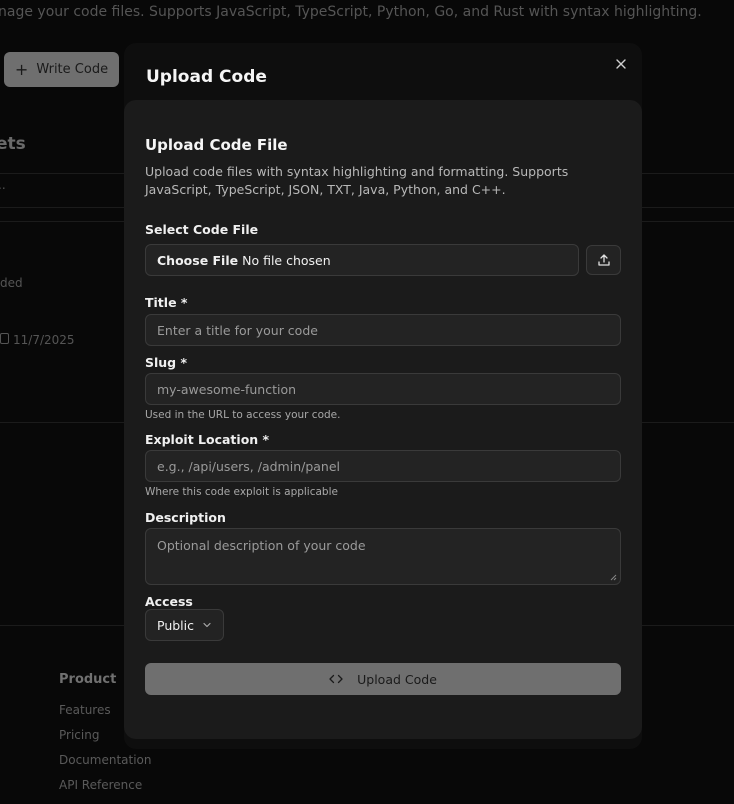 The image size is (734, 804). I want to click on slug-input, so click(383, 389).